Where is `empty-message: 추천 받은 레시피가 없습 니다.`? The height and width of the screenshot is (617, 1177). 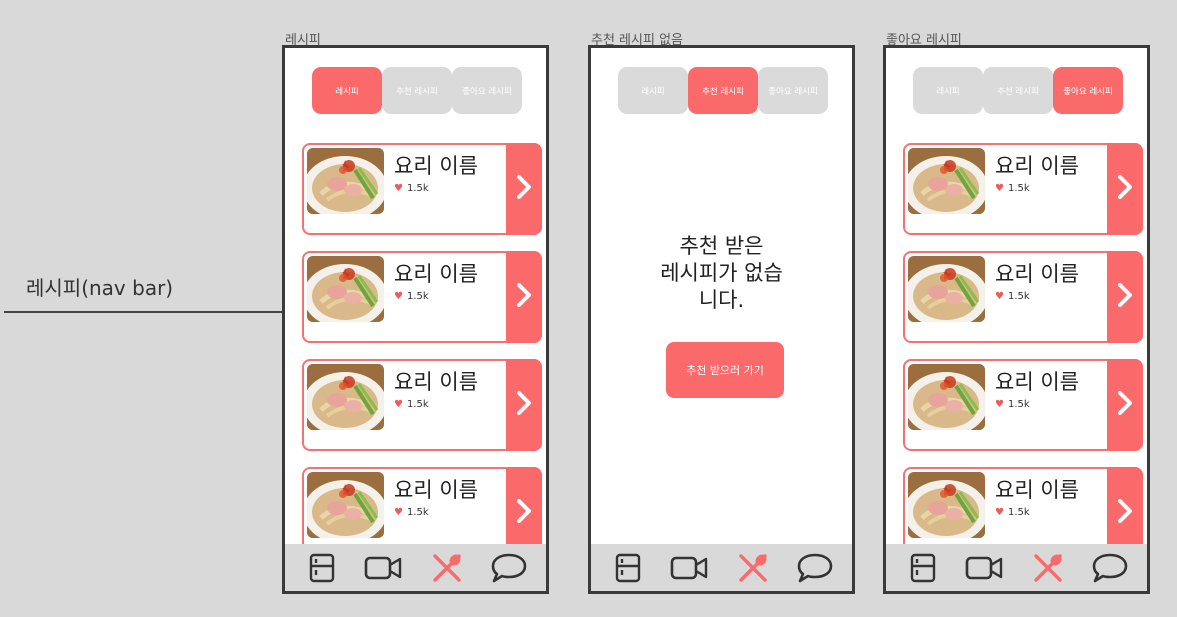
empty-message: 추천 받은 레시피가 없습 니다. is located at coordinates (721, 273).